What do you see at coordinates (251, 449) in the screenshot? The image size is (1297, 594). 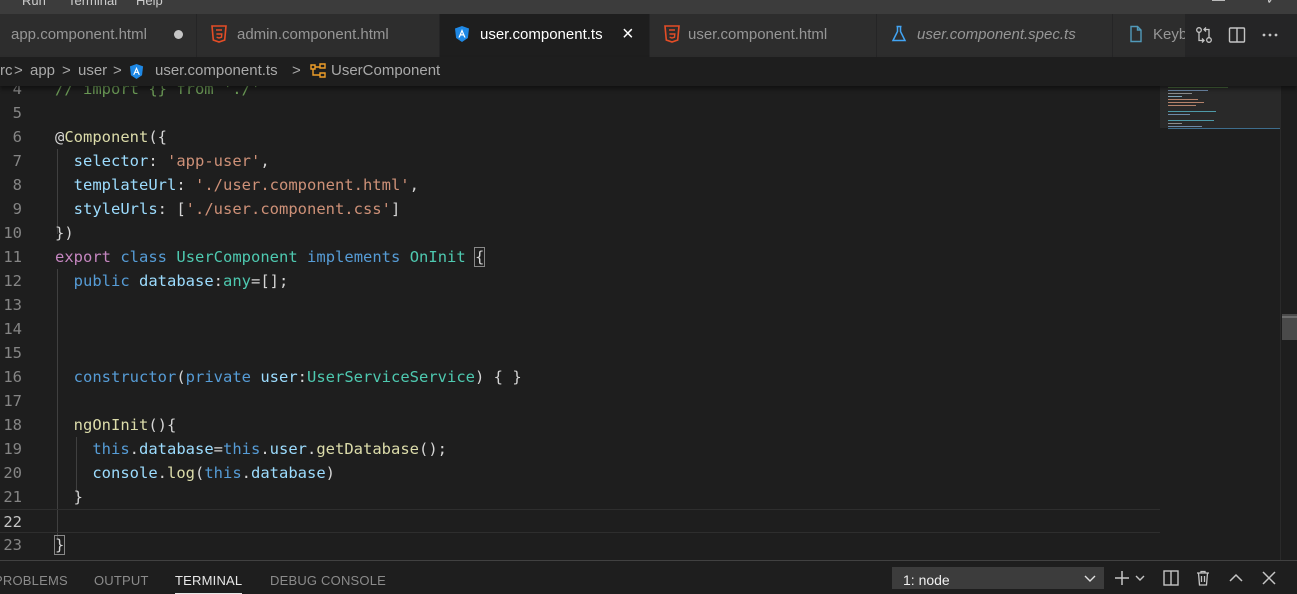 I see `code-text: this.database=this.user.getDatabase();` at bounding box center [251, 449].